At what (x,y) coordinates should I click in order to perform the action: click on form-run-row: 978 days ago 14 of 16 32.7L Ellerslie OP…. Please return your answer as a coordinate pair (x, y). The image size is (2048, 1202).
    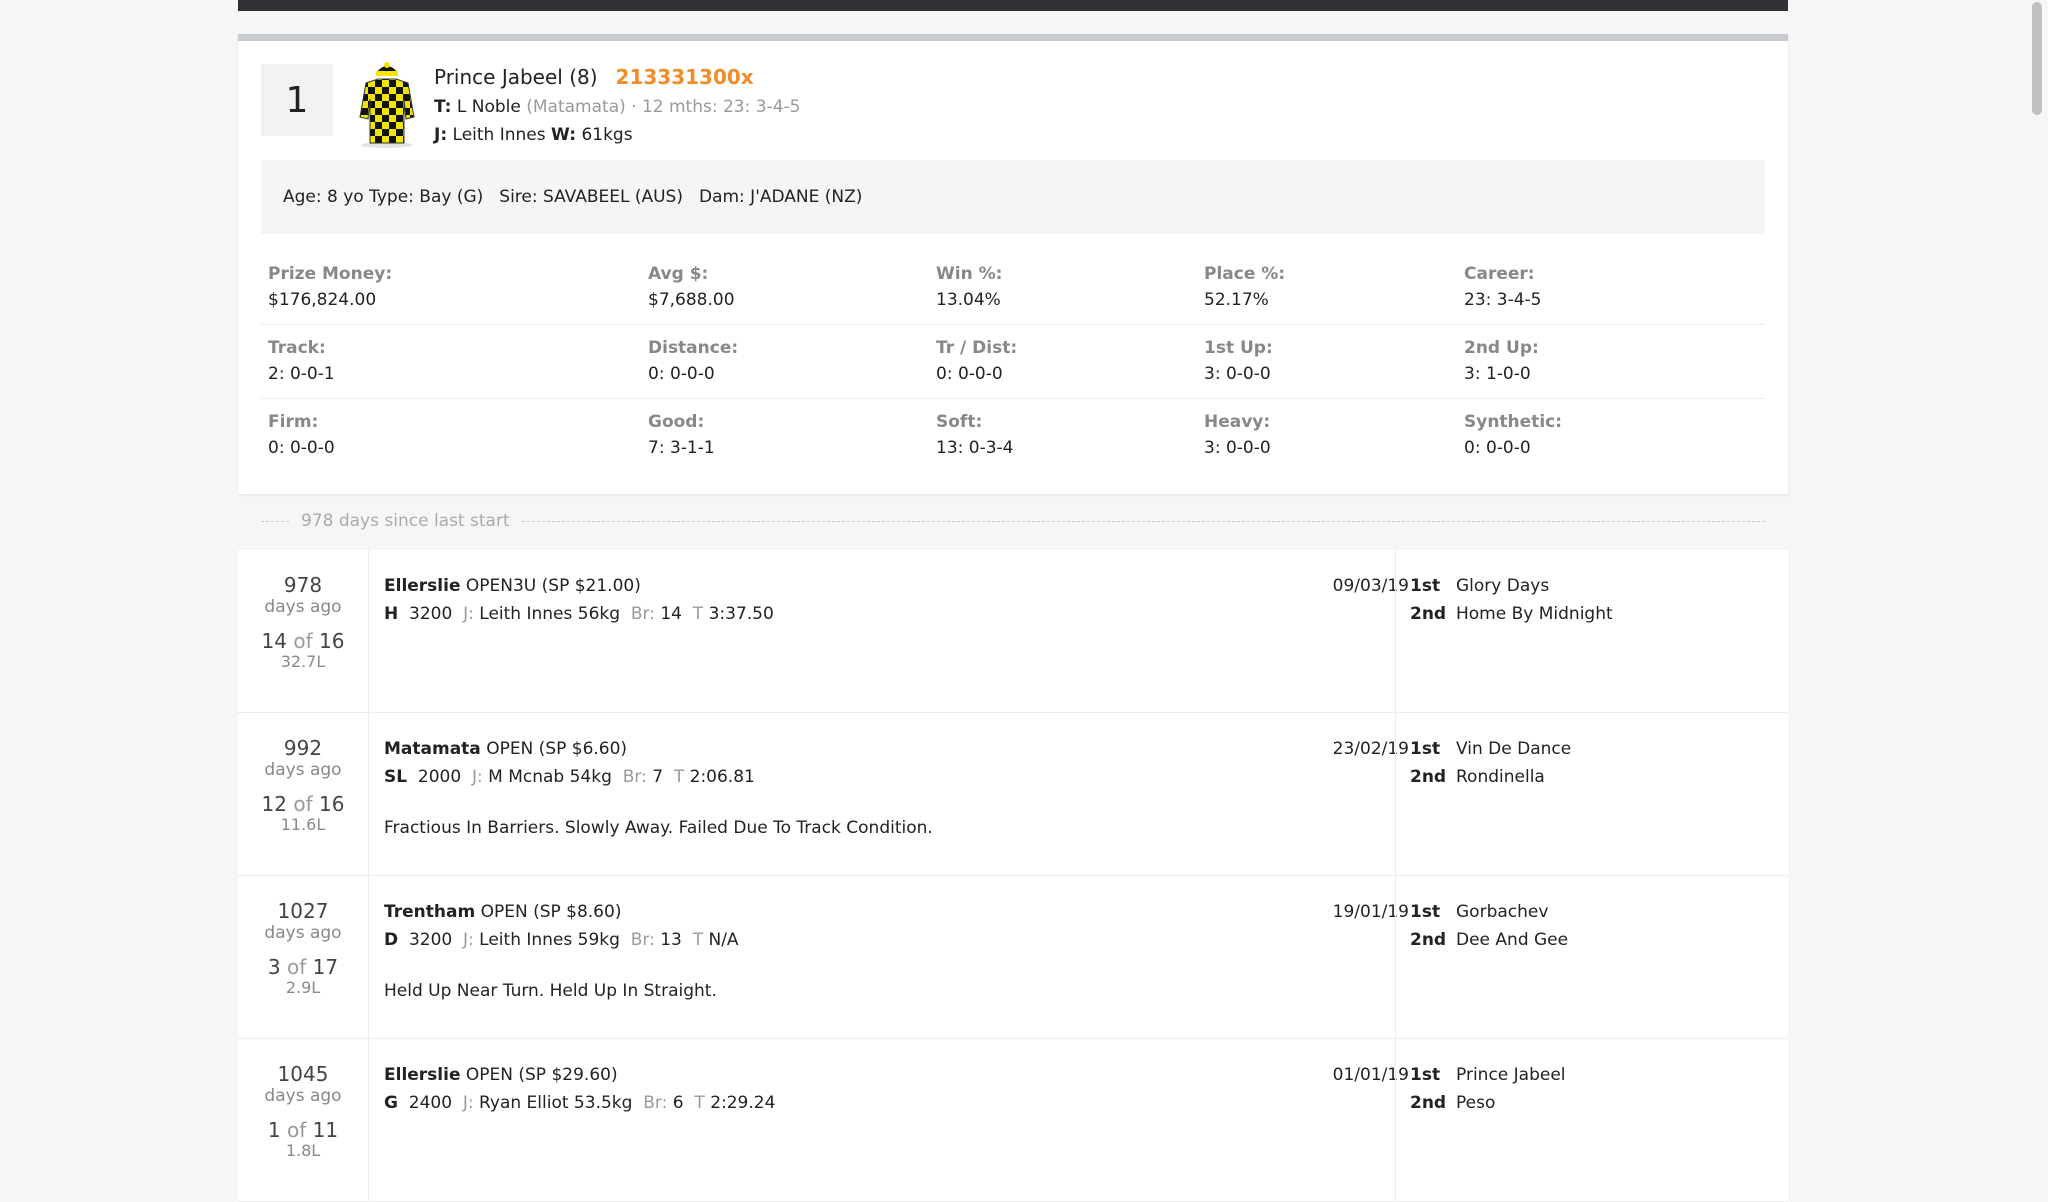
    Looking at the image, I should click on (1013, 631).